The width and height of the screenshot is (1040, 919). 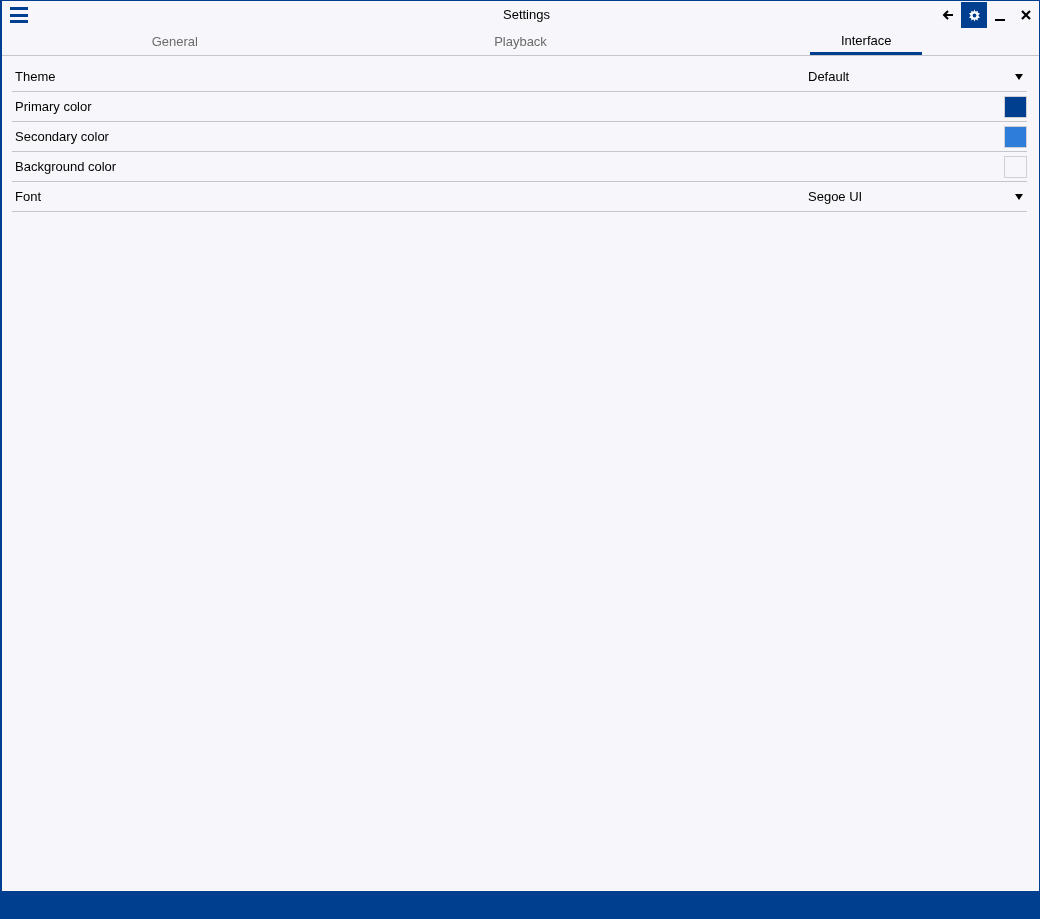 I want to click on setting-label: Secondary color, so click(x=62, y=136).